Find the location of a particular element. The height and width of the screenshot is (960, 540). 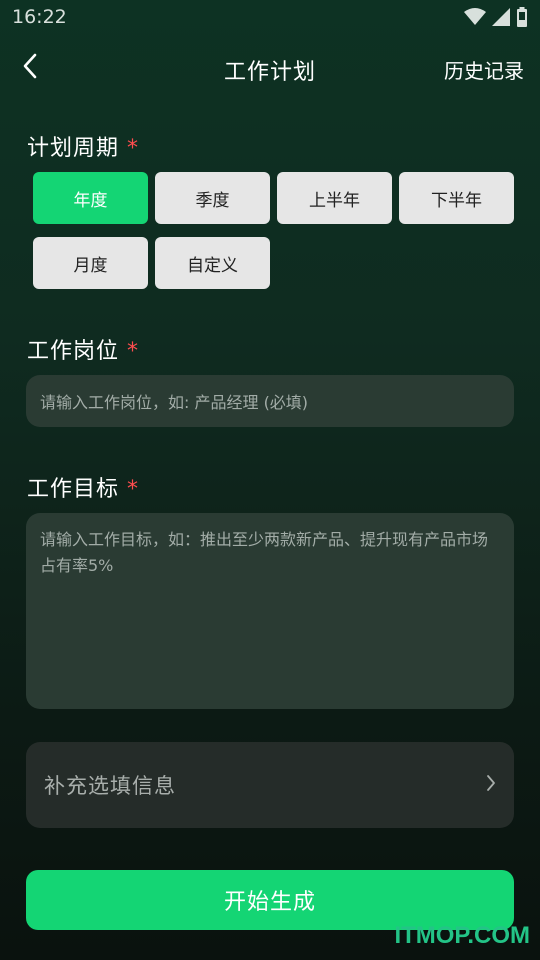

period-option-first-half: 上半年 is located at coordinates (334, 198).